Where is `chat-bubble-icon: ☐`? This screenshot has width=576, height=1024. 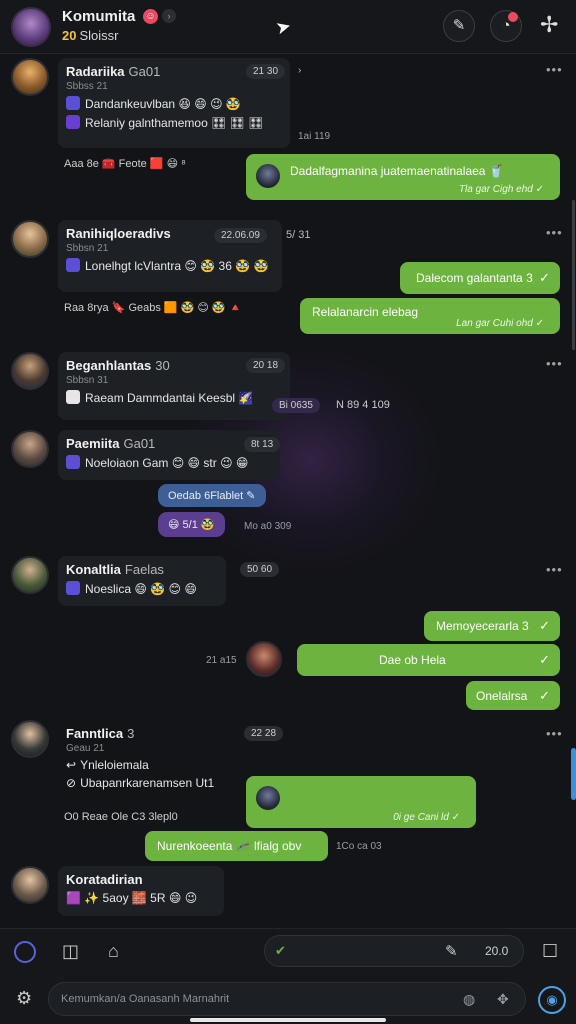 chat-bubble-icon: ☐ is located at coordinates (550, 951).